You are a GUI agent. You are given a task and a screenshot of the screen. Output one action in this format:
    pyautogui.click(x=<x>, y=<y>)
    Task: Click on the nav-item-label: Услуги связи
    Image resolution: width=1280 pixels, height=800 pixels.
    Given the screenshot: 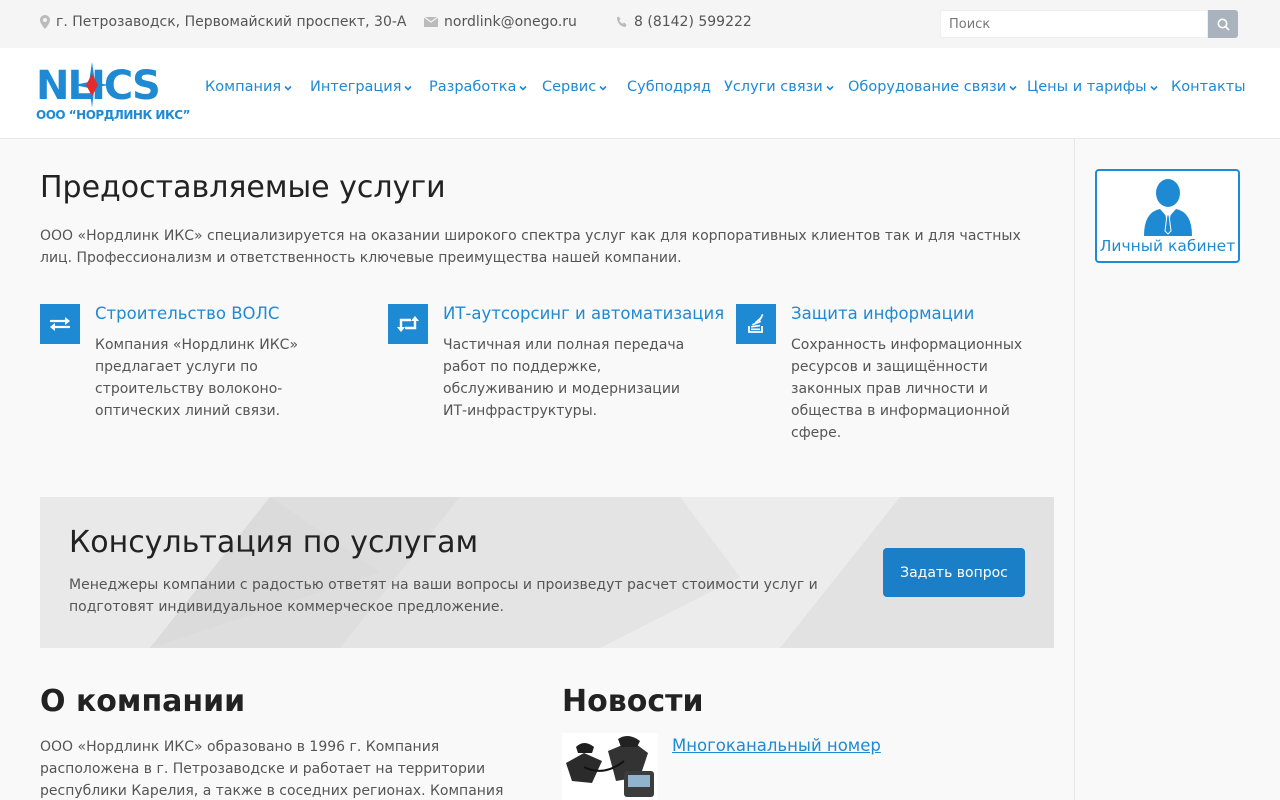 What is the action you would take?
    pyautogui.click(x=773, y=87)
    